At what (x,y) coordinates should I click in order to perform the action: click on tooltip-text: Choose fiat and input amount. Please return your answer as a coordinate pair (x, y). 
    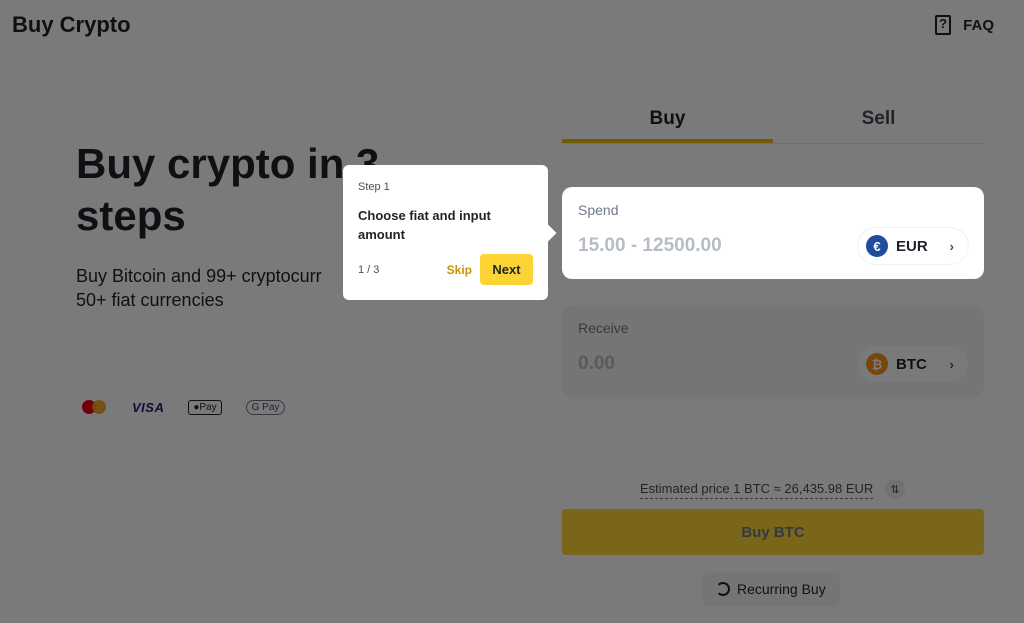
    Looking at the image, I should click on (424, 225).